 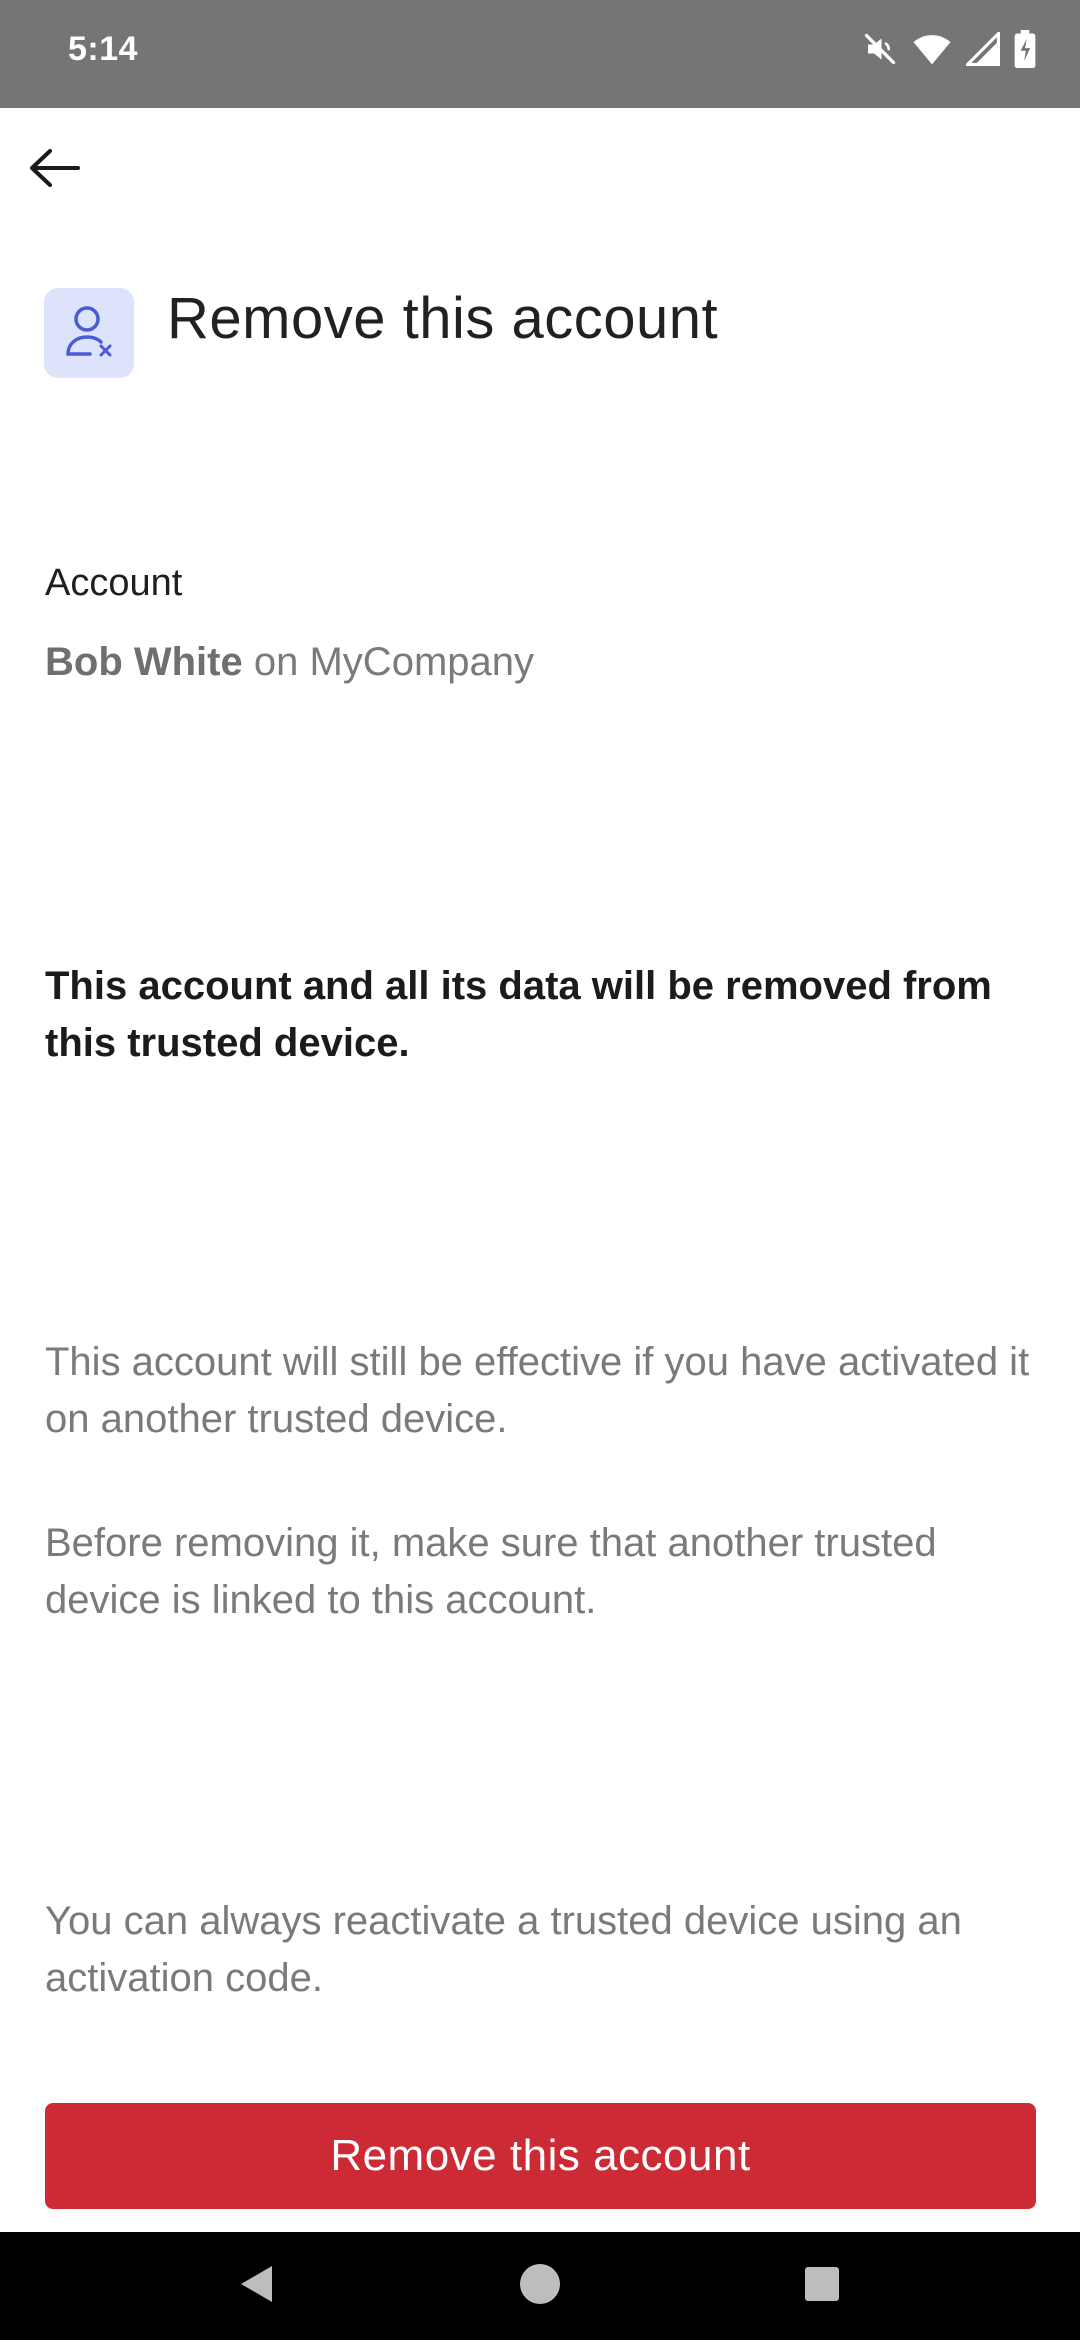 I want to click on status-icons, so click(x=949, y=49).